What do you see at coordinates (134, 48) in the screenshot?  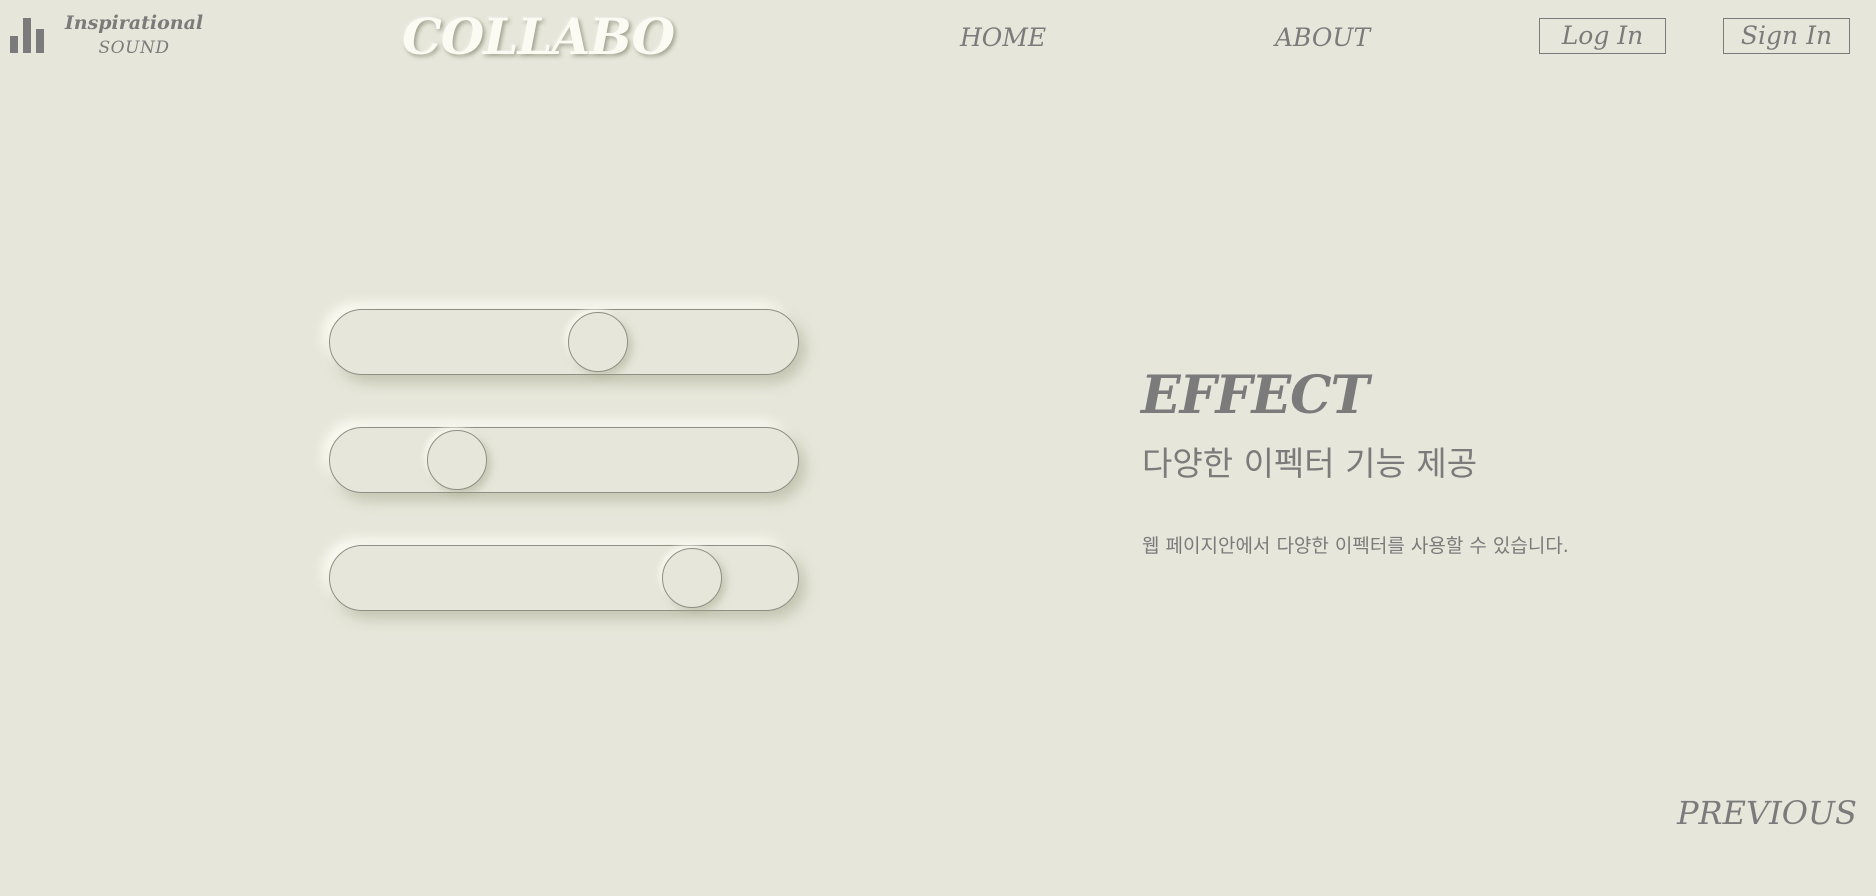 I see `brand-name-bottom: SOUND` at bounding box center [134, 48].